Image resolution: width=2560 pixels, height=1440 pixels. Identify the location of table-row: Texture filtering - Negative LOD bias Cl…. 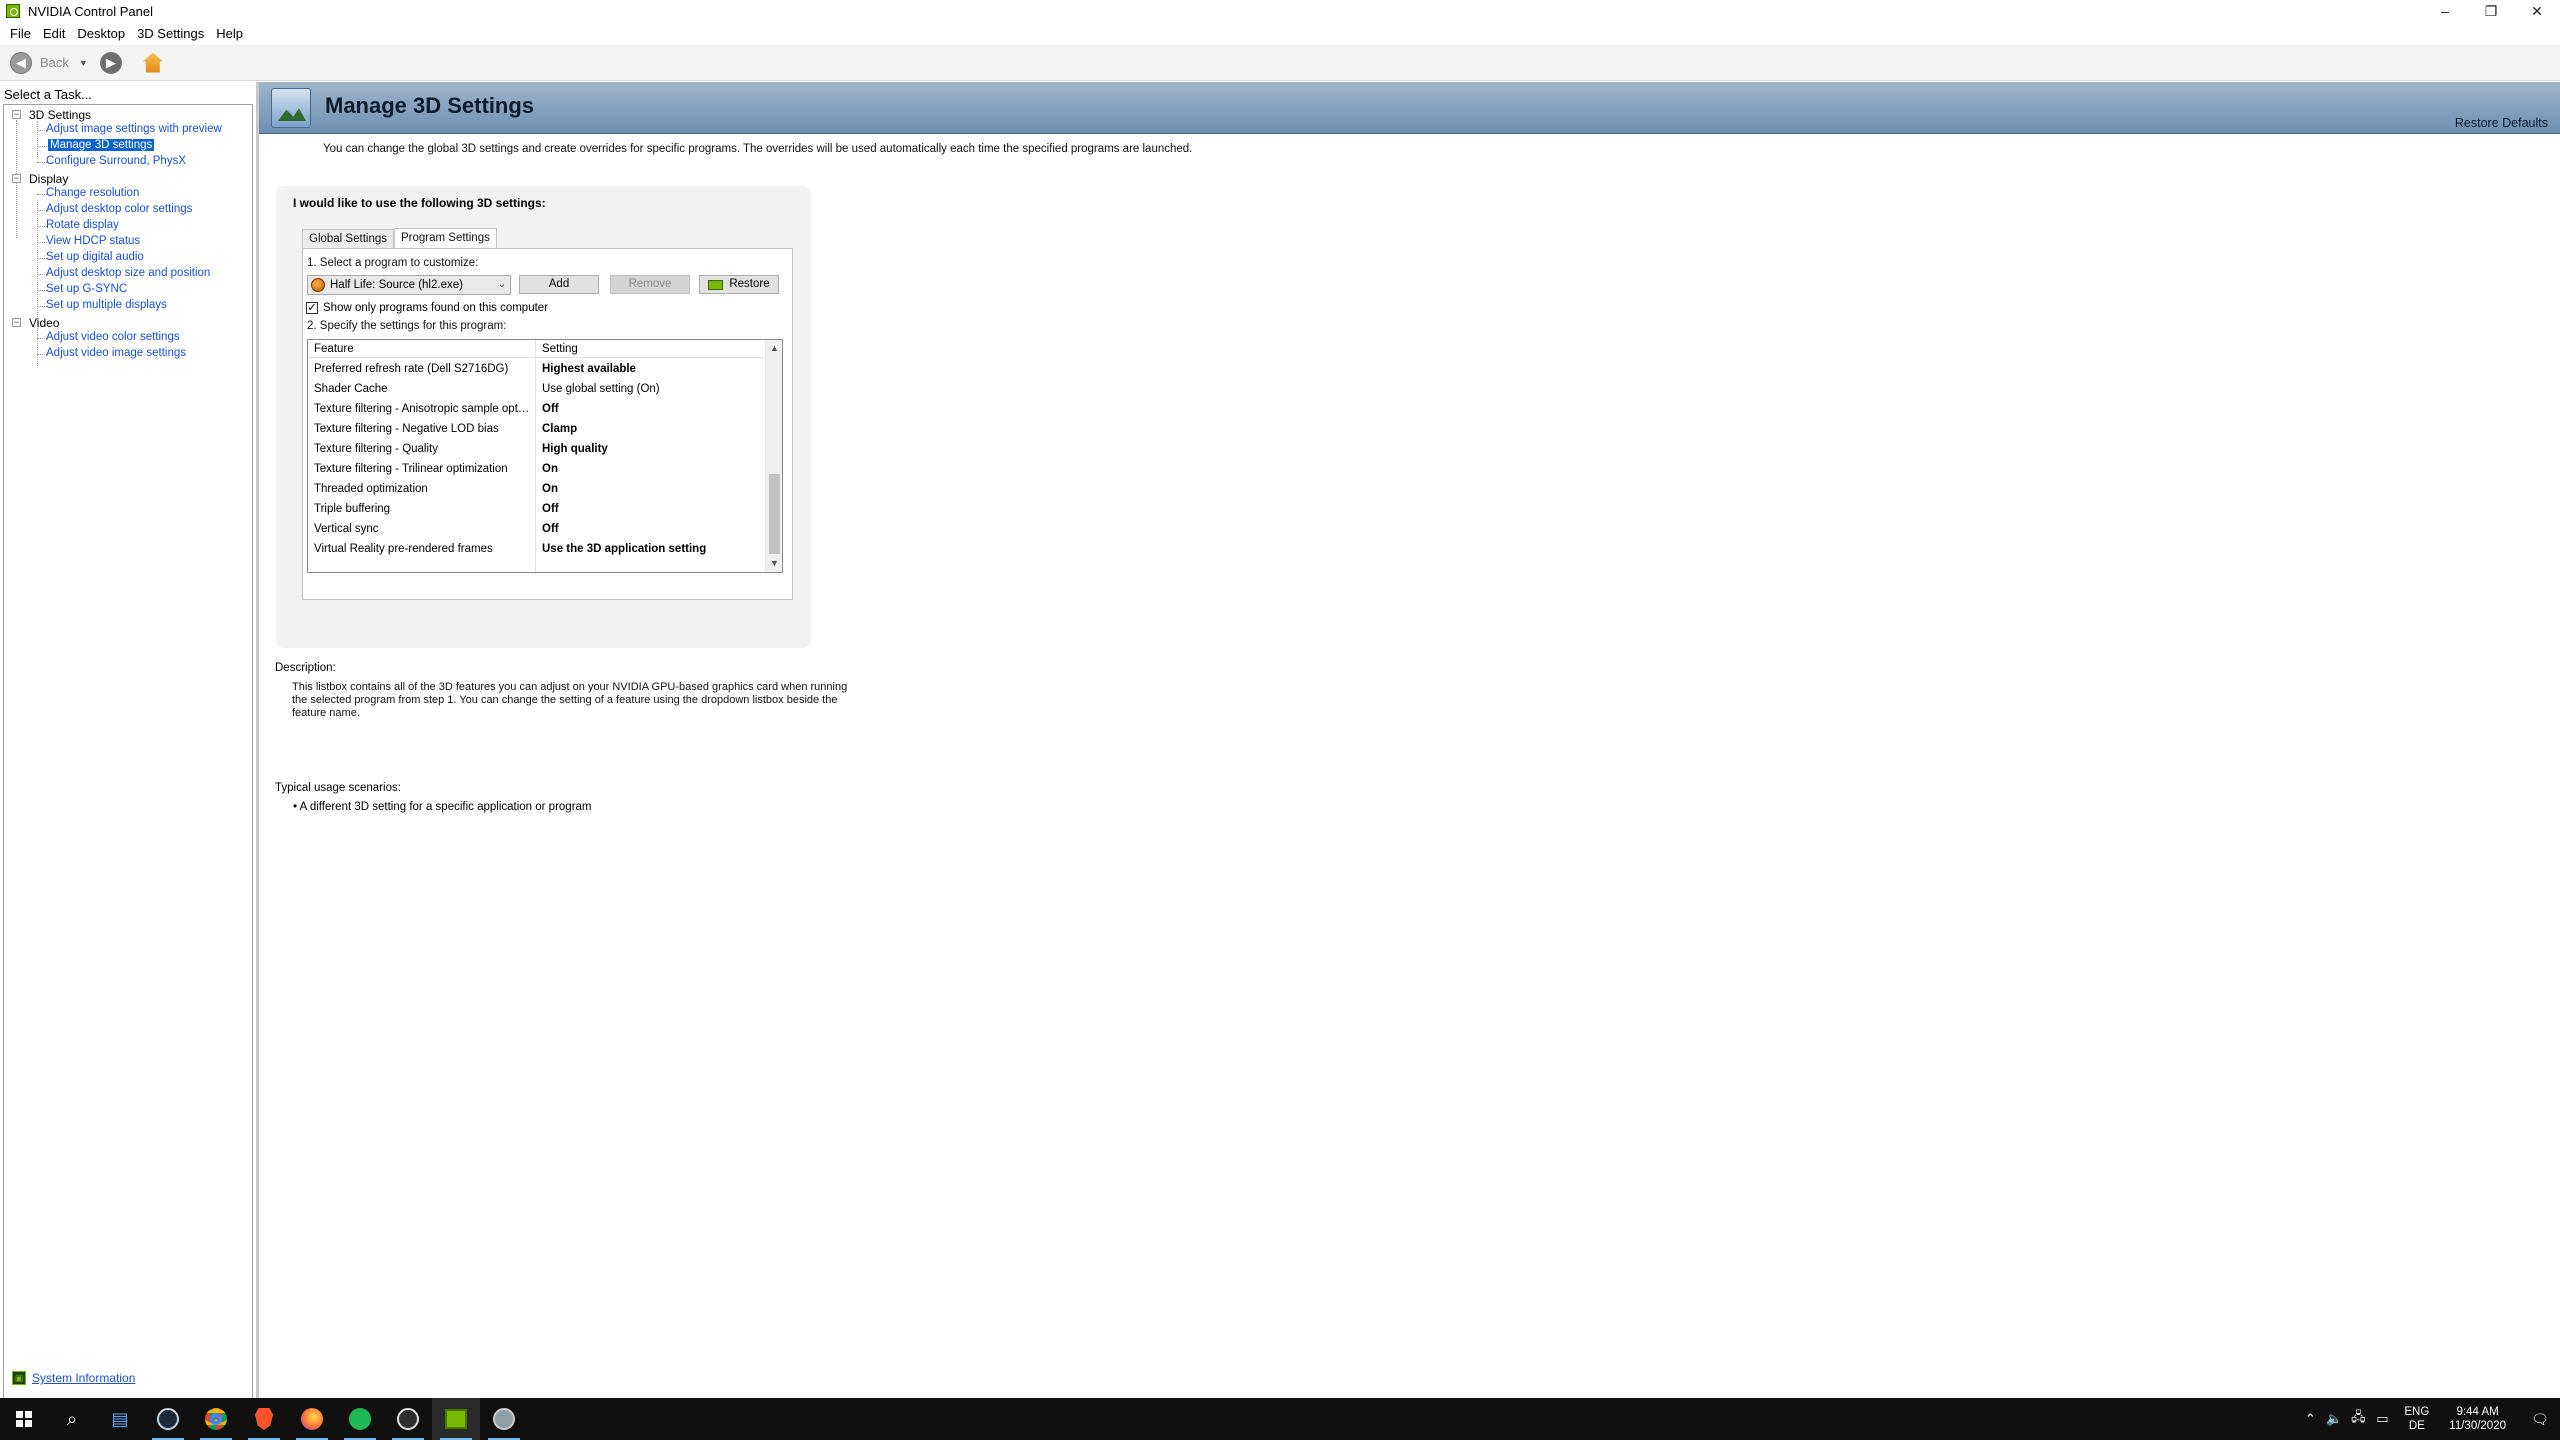
(537, 430).